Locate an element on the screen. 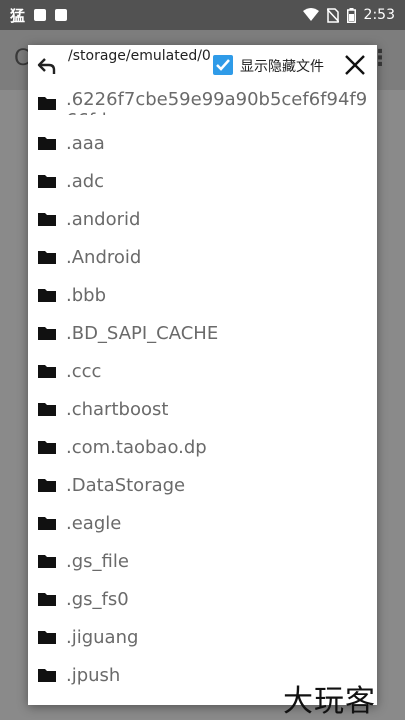  file-row: .eagle is located at coordinates (202, 524).